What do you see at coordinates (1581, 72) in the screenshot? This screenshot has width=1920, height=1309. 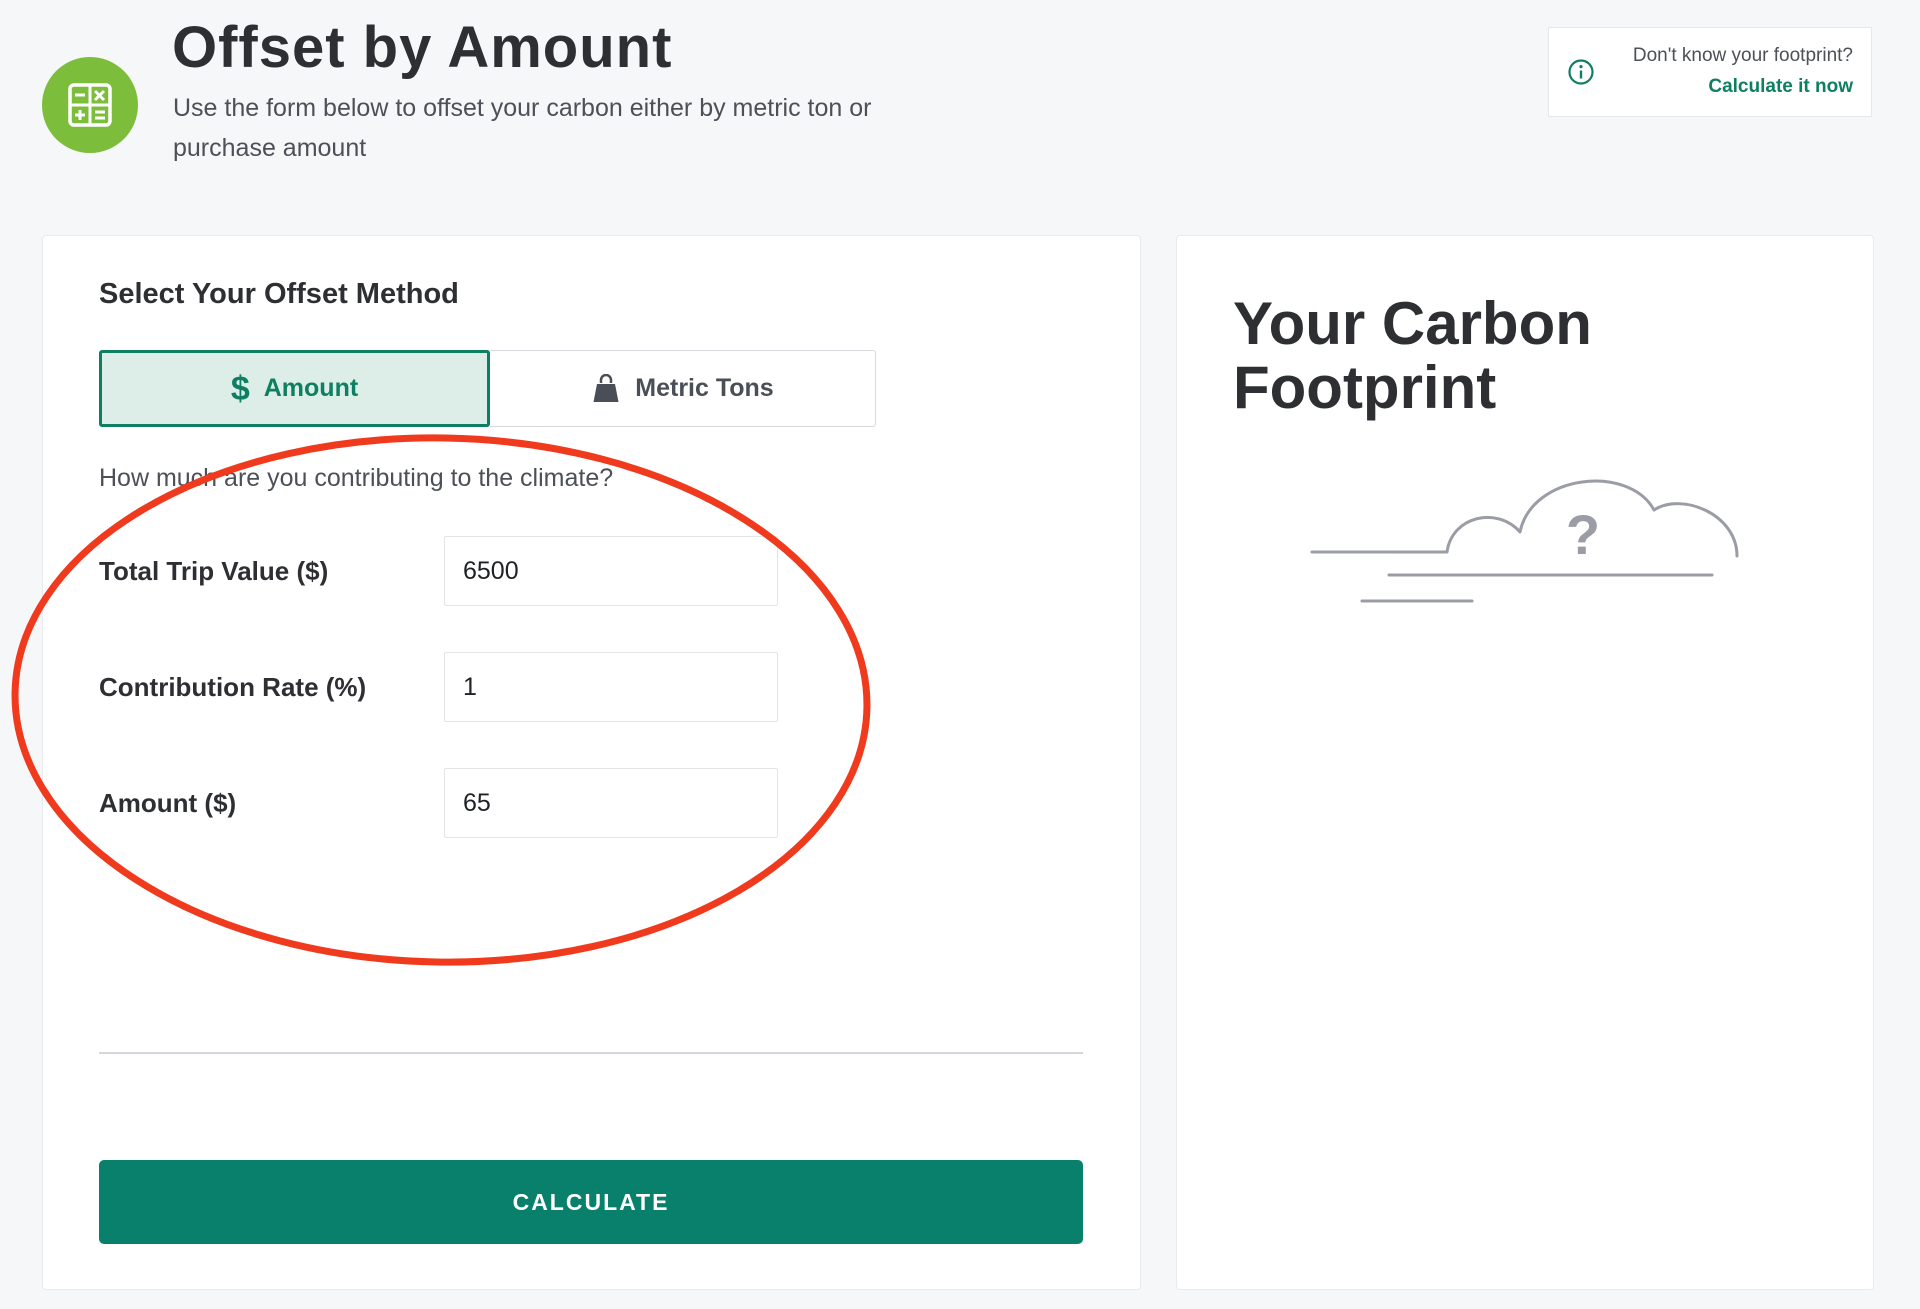 I see `info-icon` at bounding box center [1581, 72].